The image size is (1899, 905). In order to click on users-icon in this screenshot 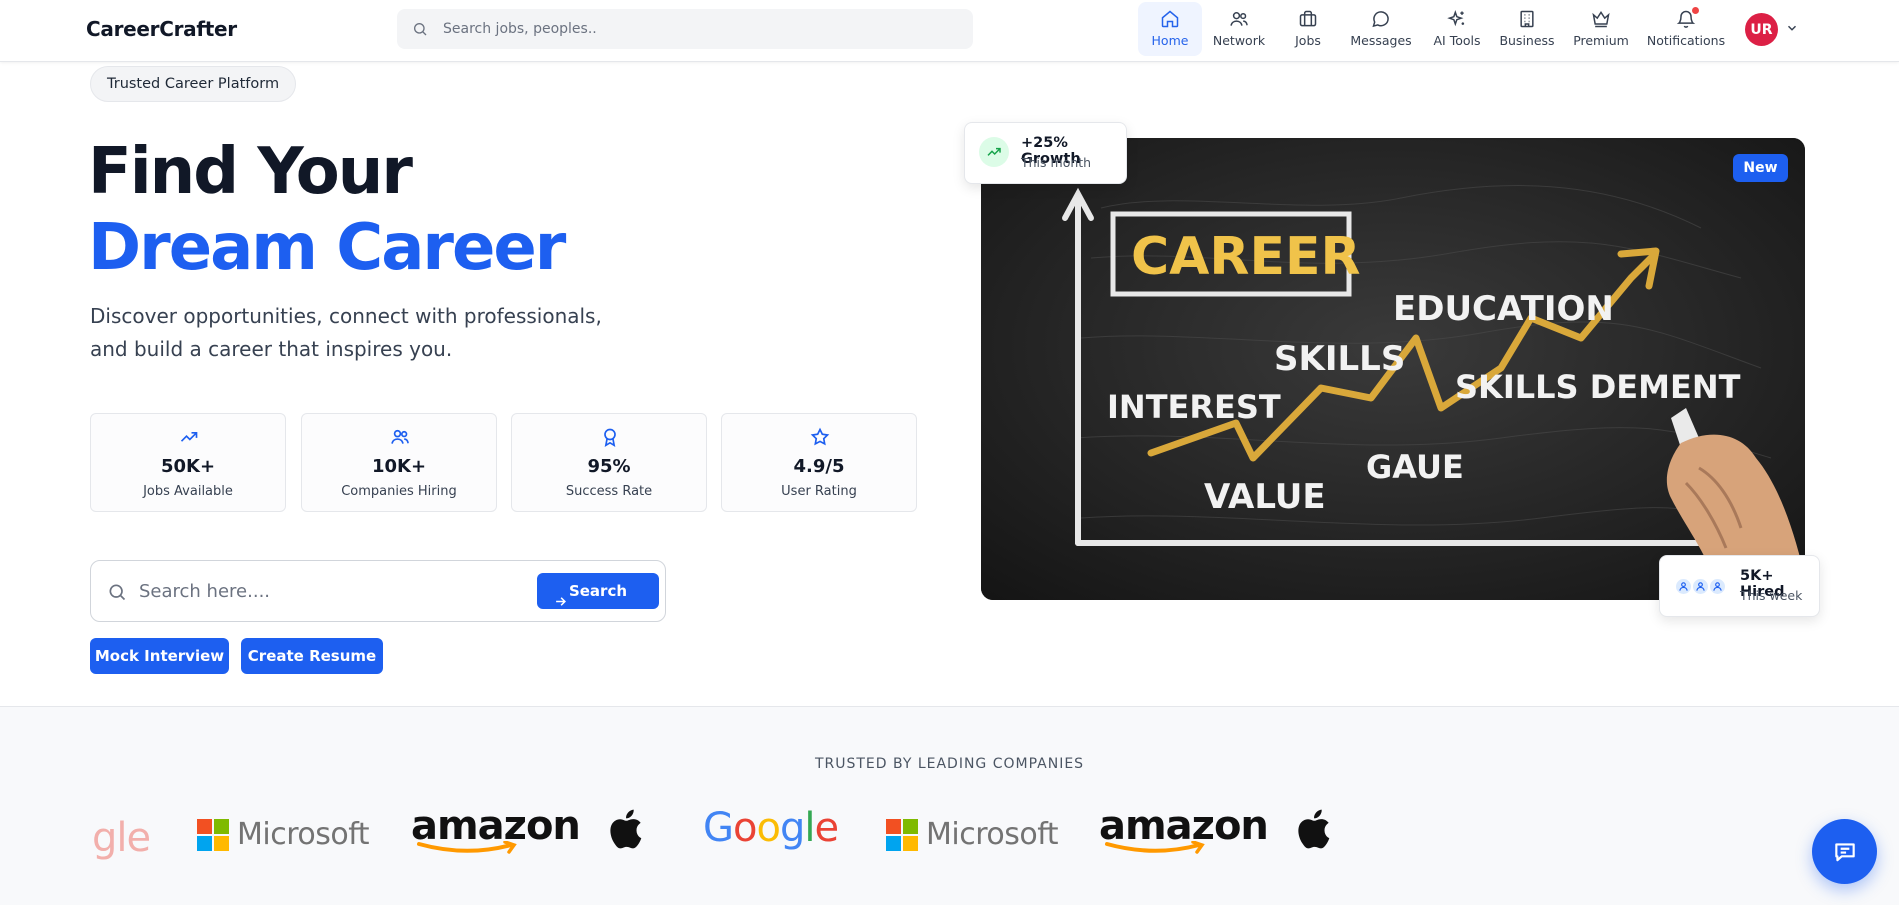, I will do `click(400, 436)`.